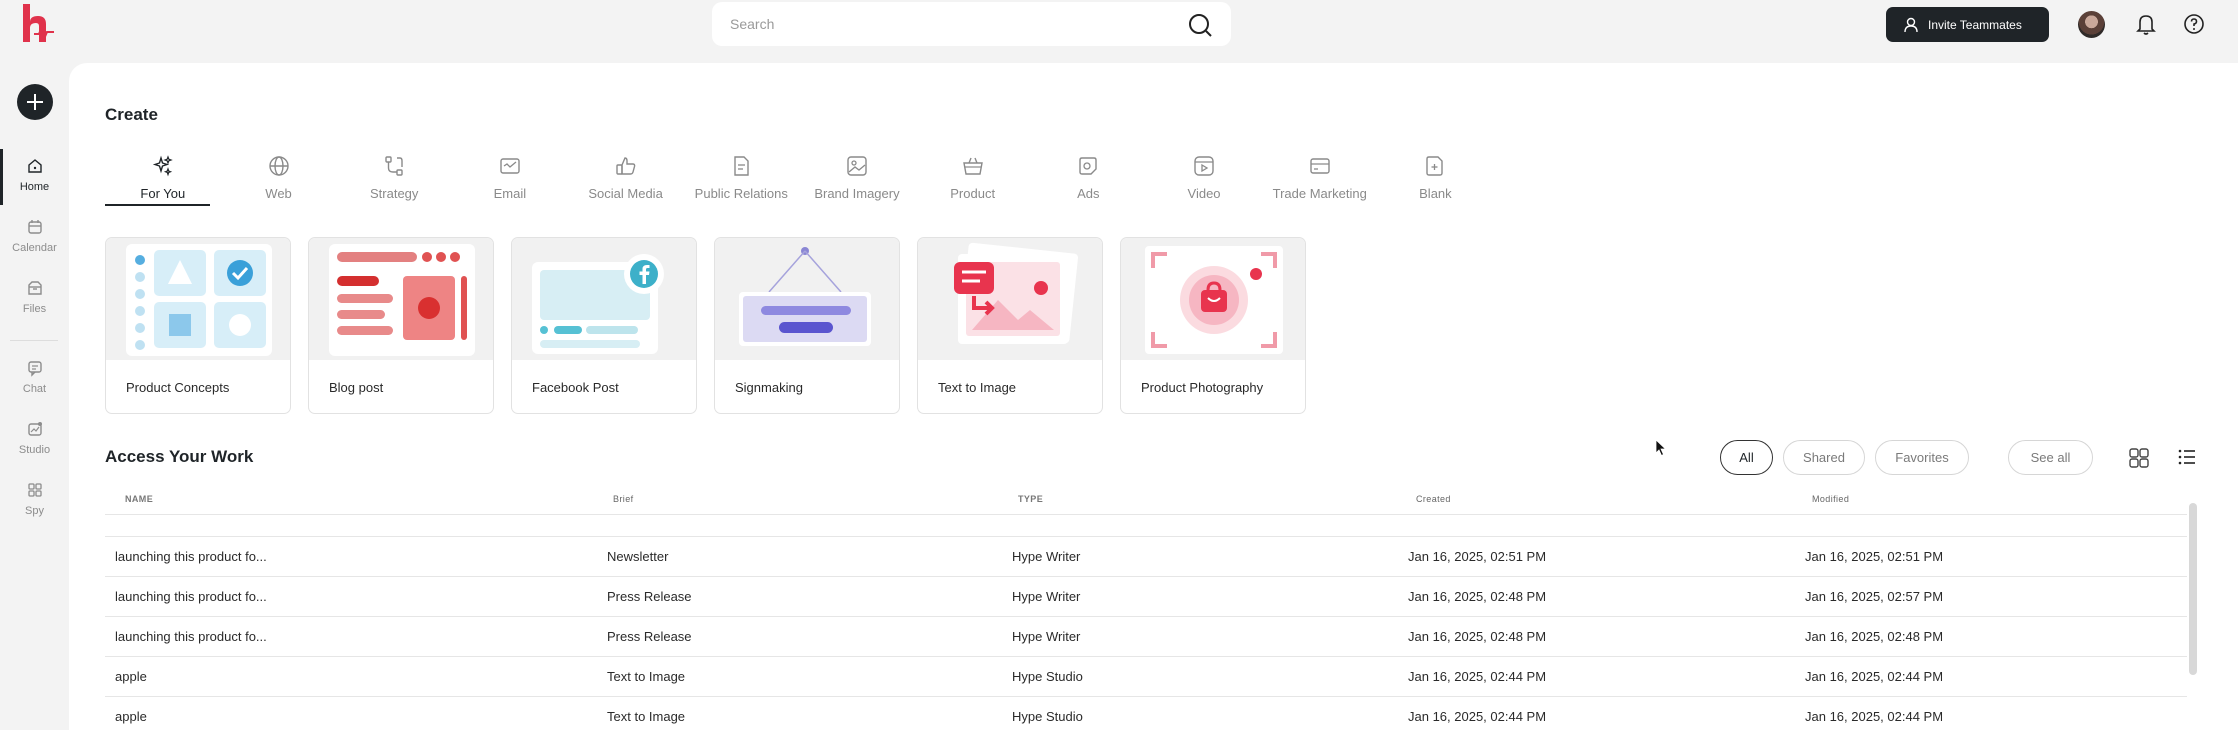  Describe the element at coordinates (741, 177) in the screenshot. I see `tab-public-relations: Public Relations` at that location.